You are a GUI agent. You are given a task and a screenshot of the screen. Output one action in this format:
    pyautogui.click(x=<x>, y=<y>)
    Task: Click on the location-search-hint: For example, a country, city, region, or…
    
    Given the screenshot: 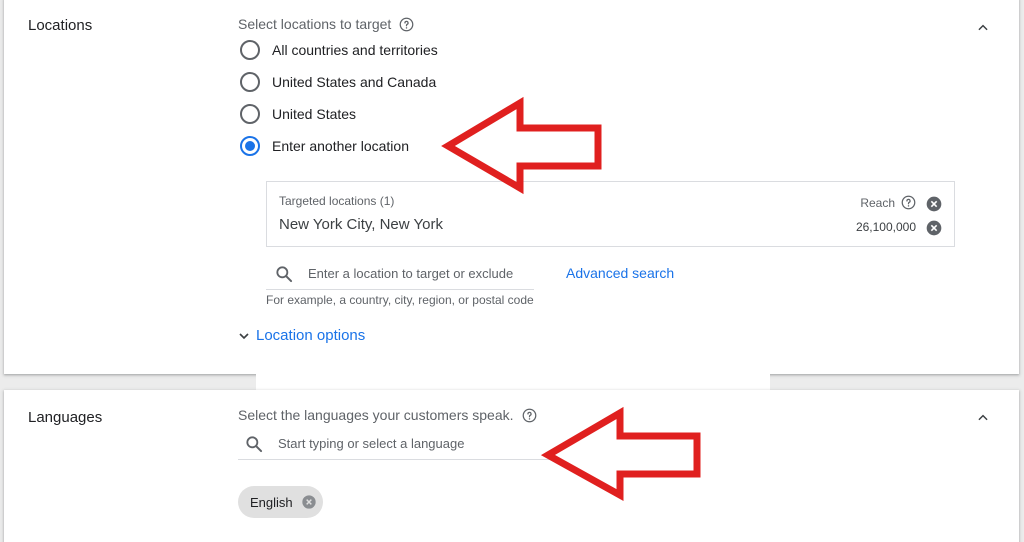 What is the action you would take?
    pyautogui.click(x=400, y=300)
    